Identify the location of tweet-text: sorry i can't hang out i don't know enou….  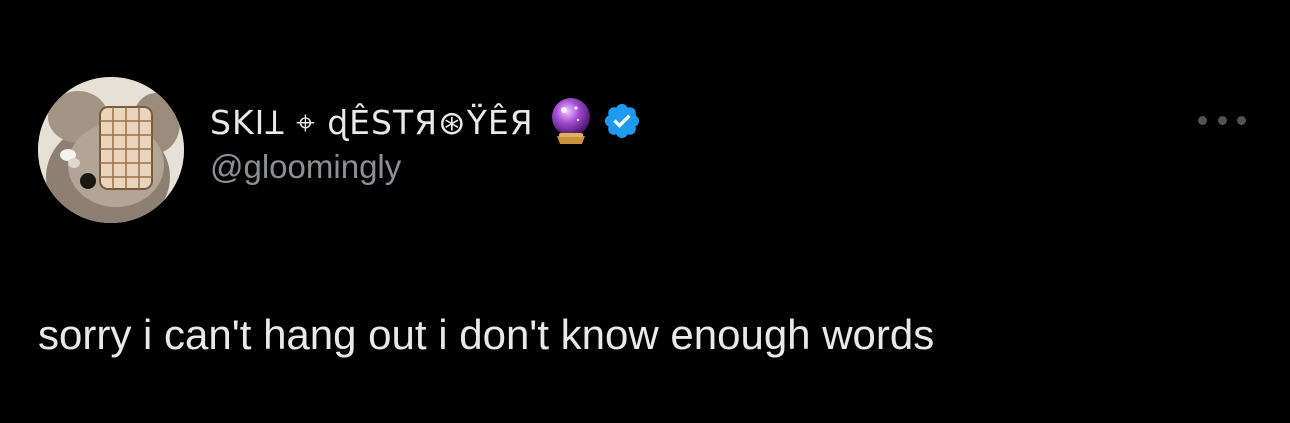
(486, 334).